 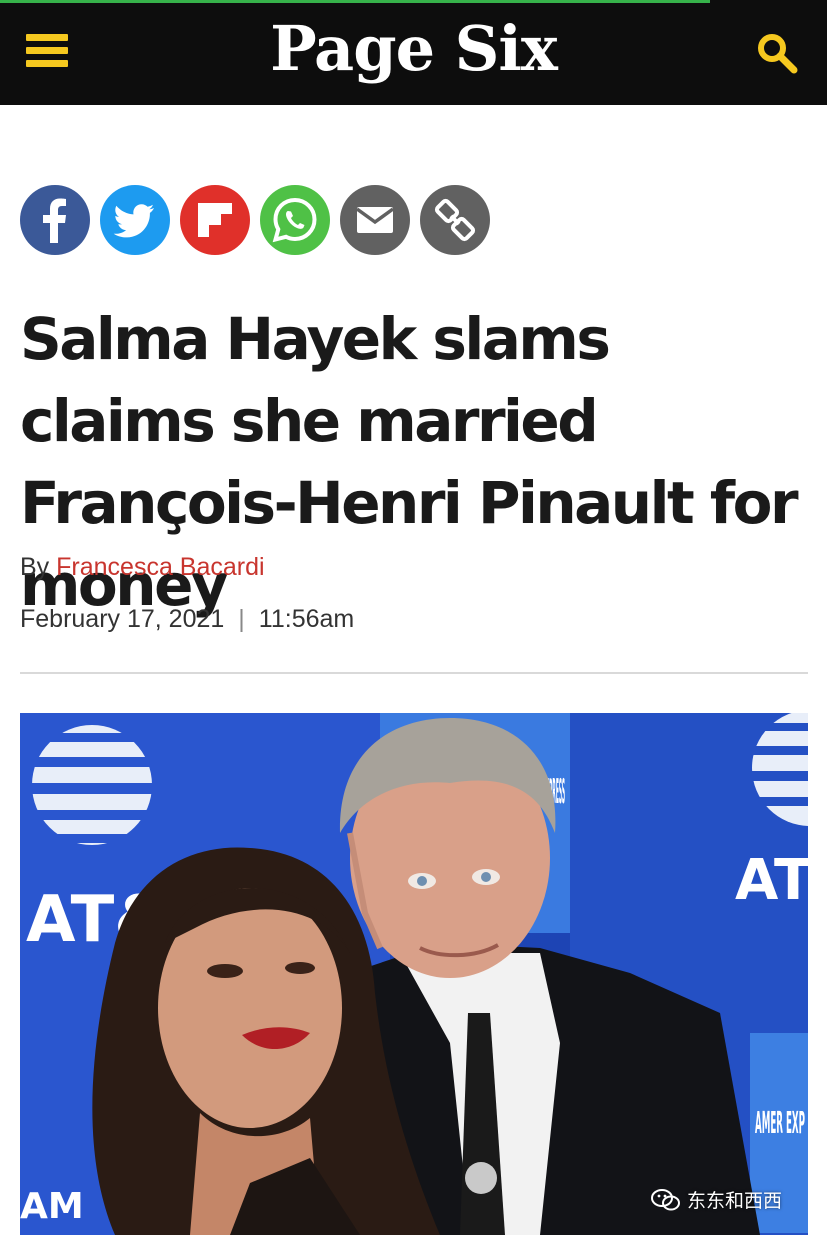 I want to click on email-icon, so click(x=375, y=220).